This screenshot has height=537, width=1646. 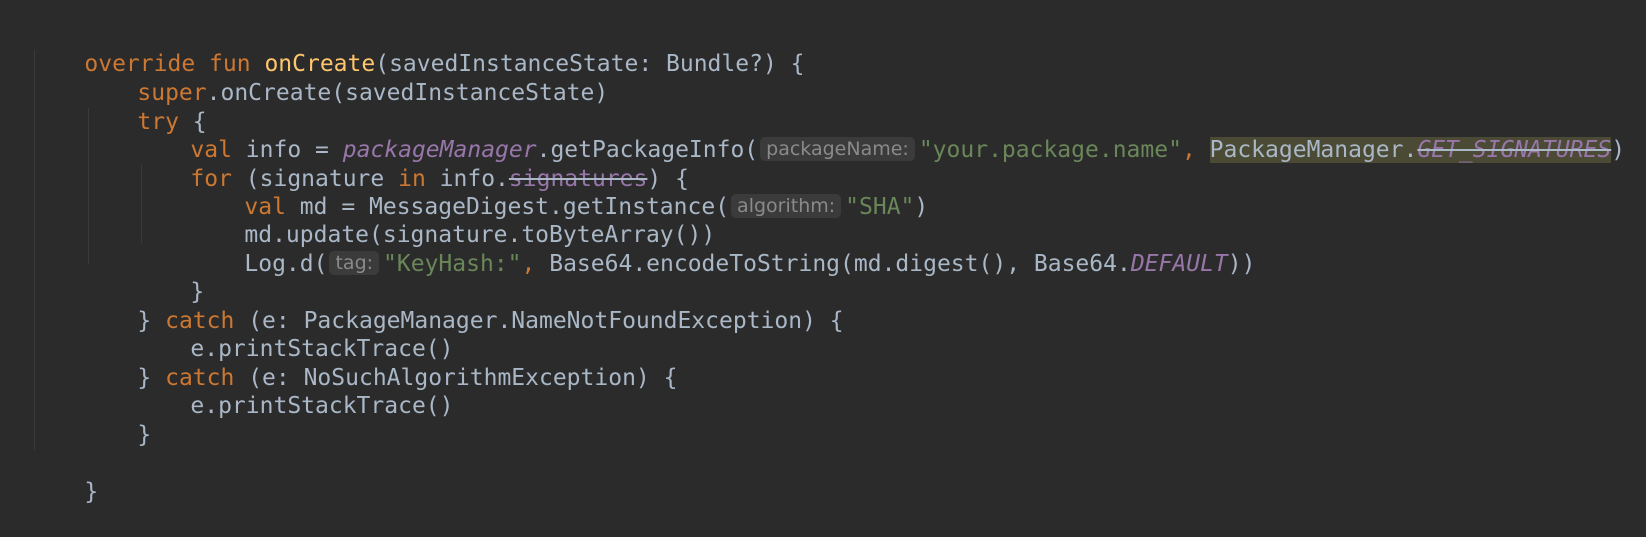 I want to click on get-signatures-constant: GET_SIGNATURES, so click(x=1514, y=150).